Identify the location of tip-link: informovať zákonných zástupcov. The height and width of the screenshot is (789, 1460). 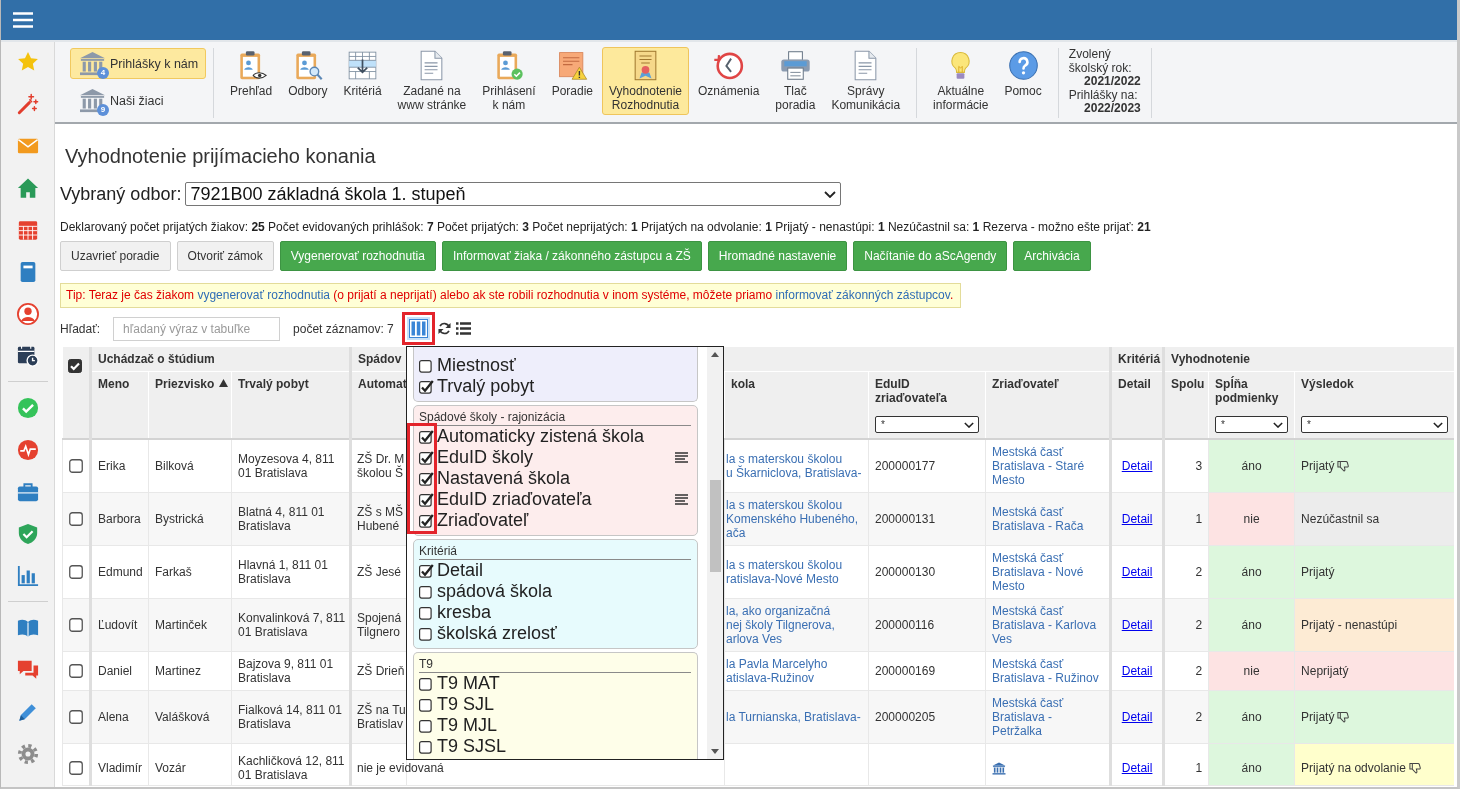
(862, 295).